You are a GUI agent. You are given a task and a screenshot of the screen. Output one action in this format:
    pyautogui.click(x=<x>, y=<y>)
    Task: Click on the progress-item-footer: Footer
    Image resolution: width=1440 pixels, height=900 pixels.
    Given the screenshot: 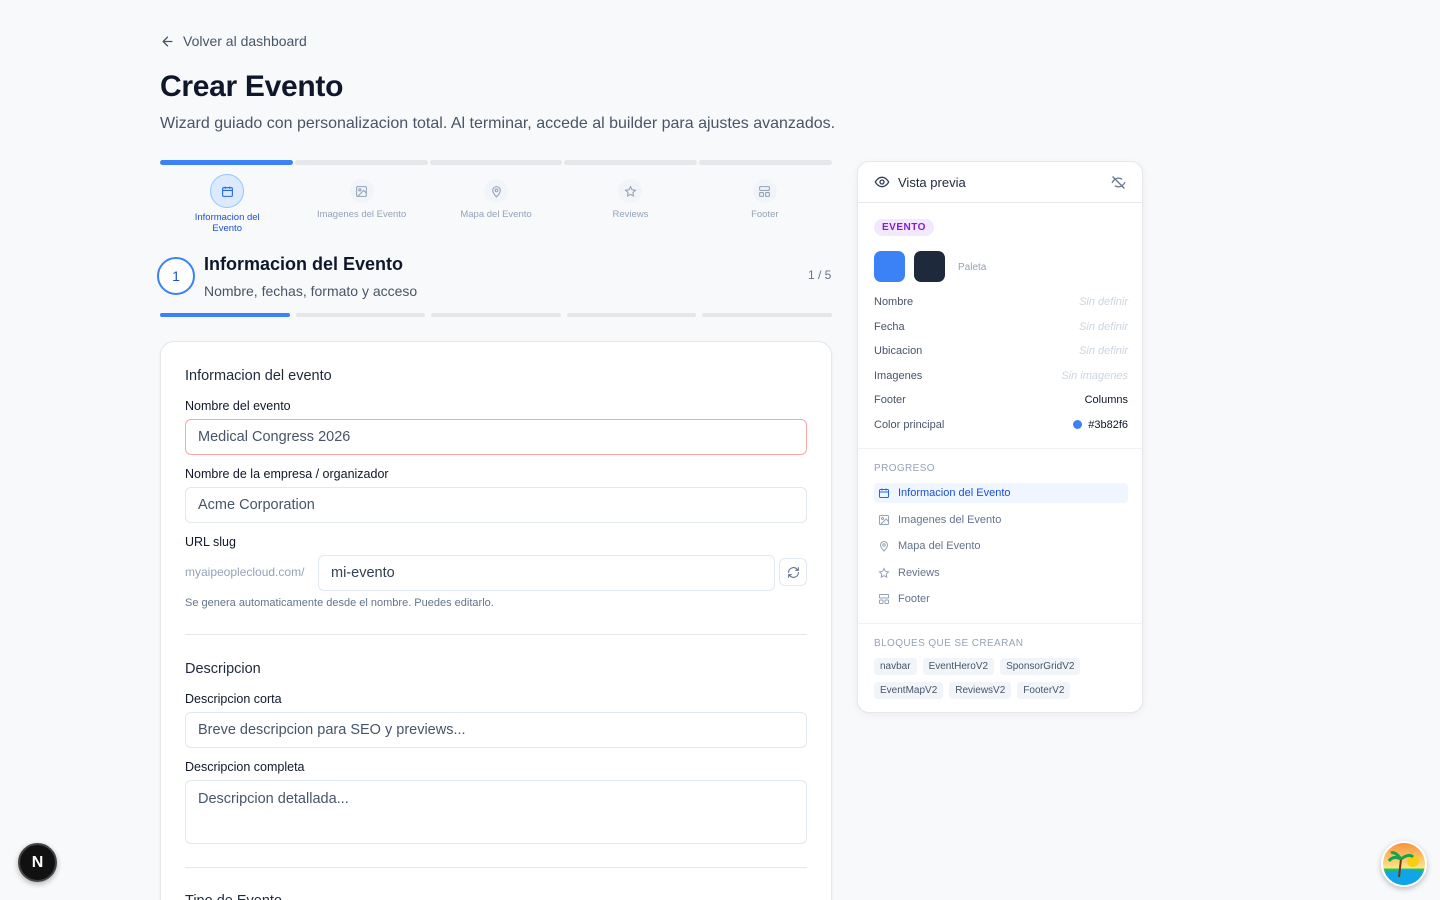 What is the action you would take?
    pyautogui.click(x=1001, y=599)
    